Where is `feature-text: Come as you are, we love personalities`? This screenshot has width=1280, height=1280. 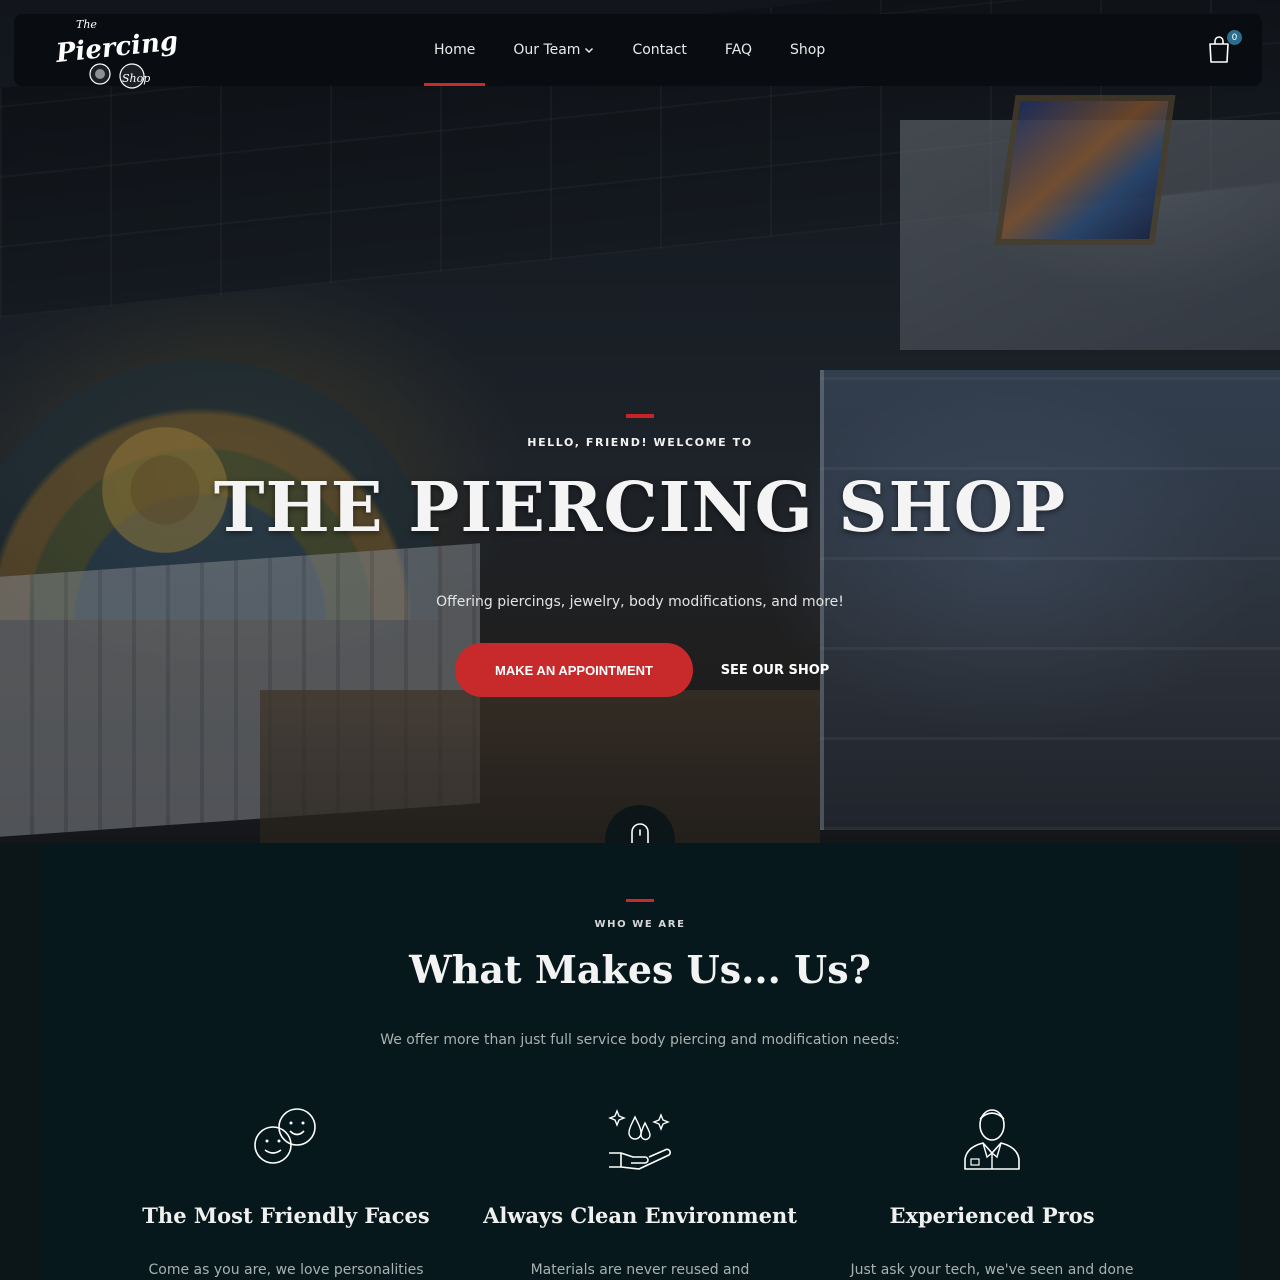 feature-text: Come as you are, we love personalities is located at coordinates (286, 1270).